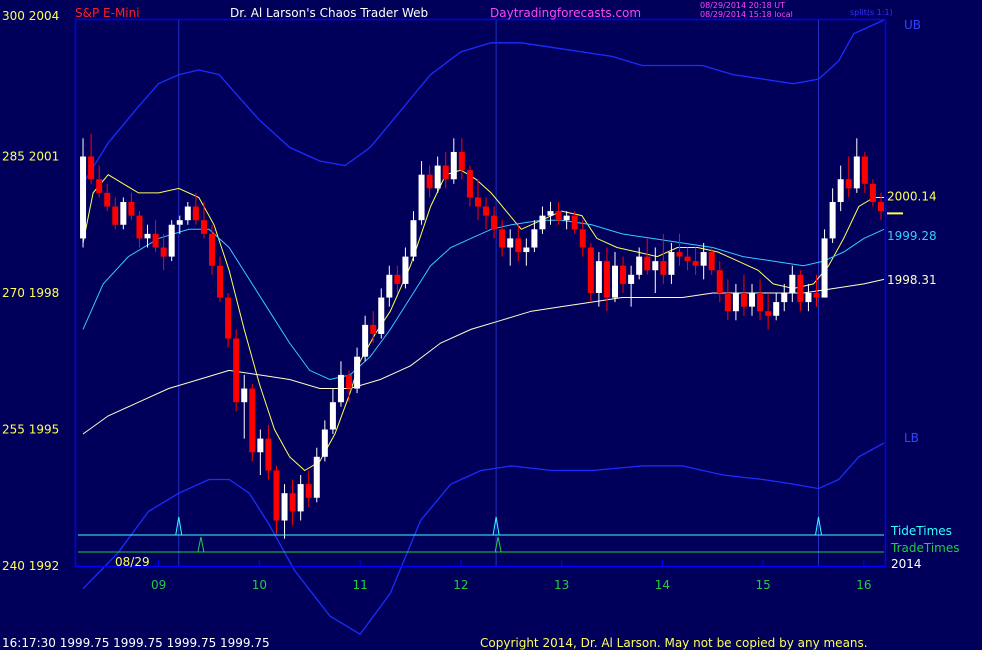 Image resolution: width=982 pixels, height=650 pixels. I want to click on chart-title: Dr. Al Larson's Chaos Trader Web, so click(329, 13).